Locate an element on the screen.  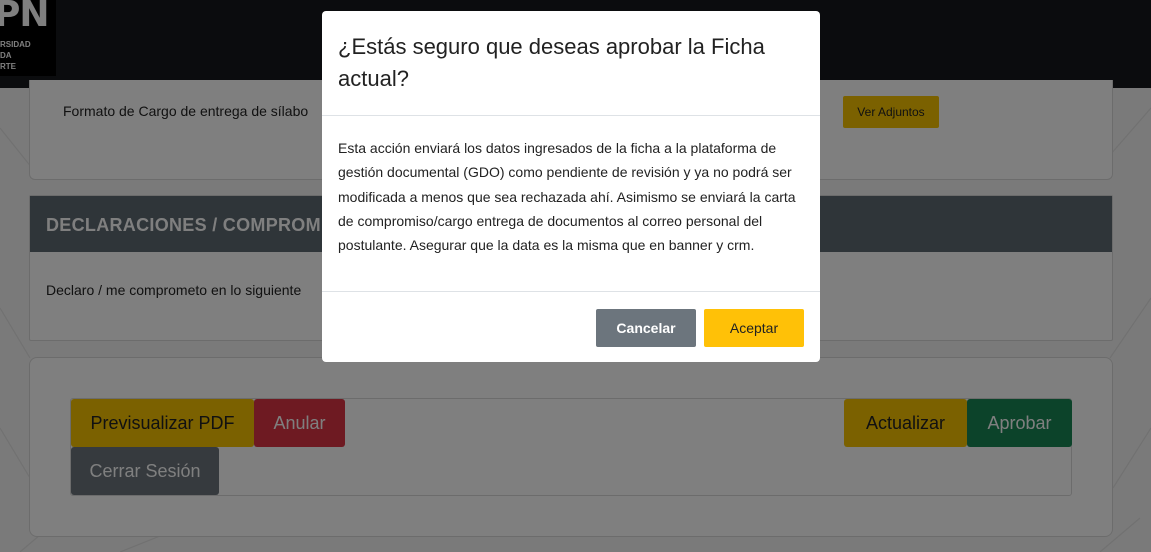
accept-button: Aceptar is located at coordinates (754, 328).